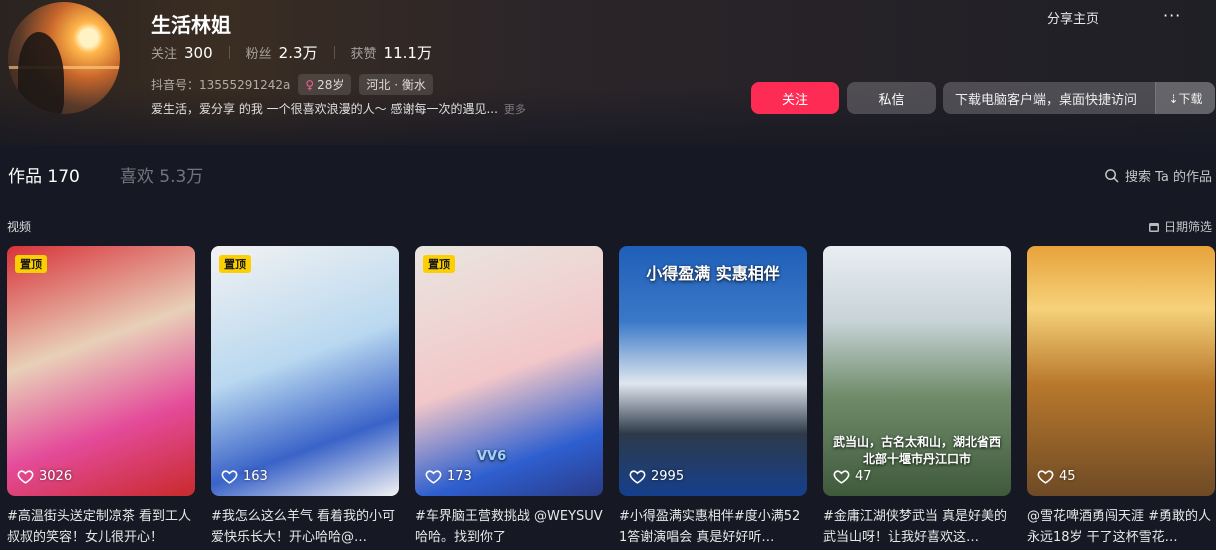 This screenshot has height=550, width=1216. I want to click on location-tag-label: 河北 · 衡水, so click(396, 85).